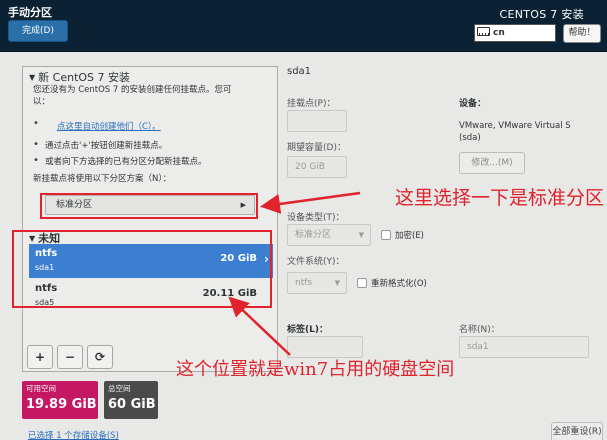  What do you see at coordinates (304, 283) in the screenshot?
I see `filesystem-value: ntfs` at bounding box center [304, 283].